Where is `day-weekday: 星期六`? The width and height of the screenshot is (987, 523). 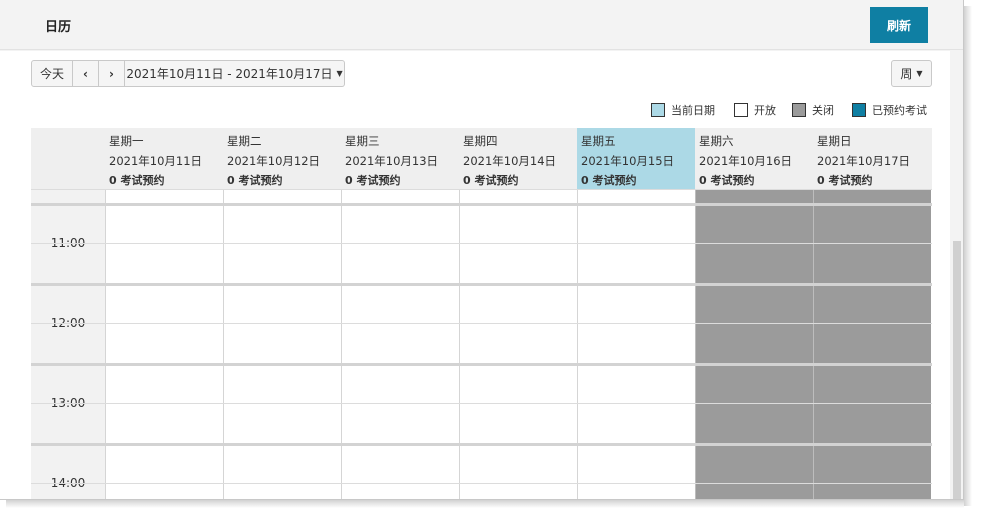
day-weekday: 星期六 is located at coordinates (716, 141).